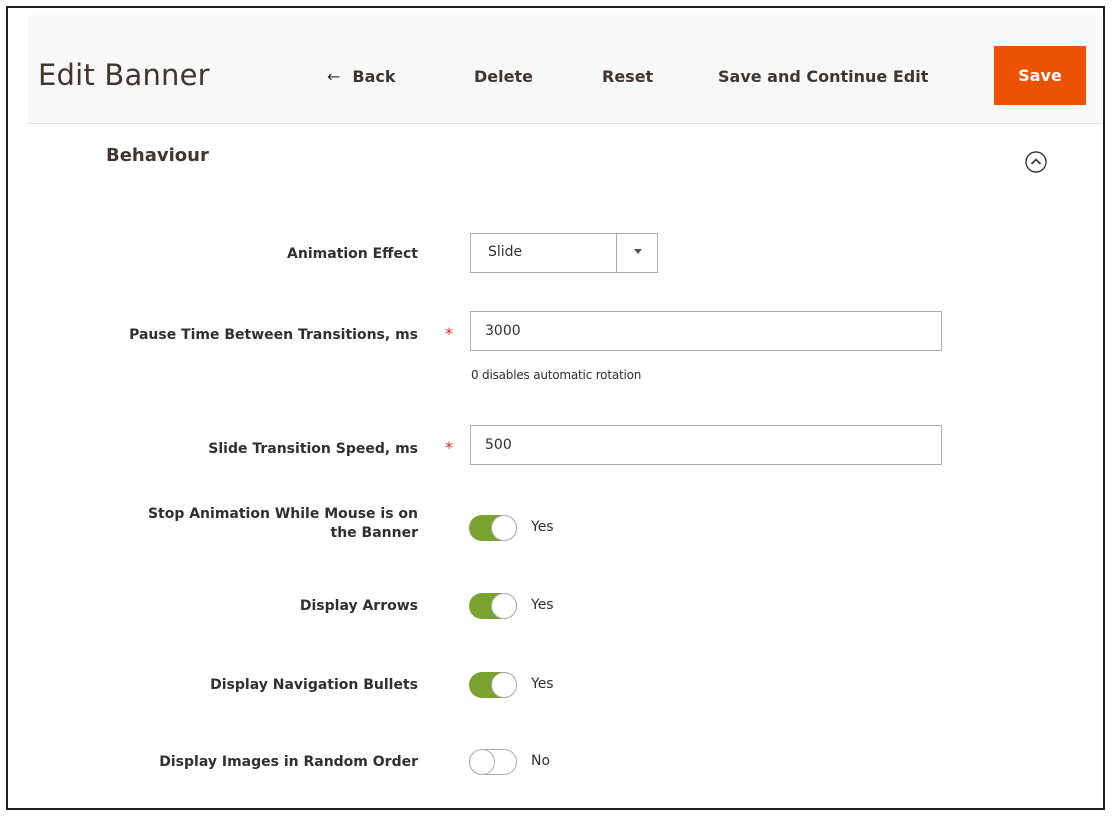  Describe the element at coordinates (542, 527) in the screenshot. I see `stop-on-hover-state: Yes` at that location.